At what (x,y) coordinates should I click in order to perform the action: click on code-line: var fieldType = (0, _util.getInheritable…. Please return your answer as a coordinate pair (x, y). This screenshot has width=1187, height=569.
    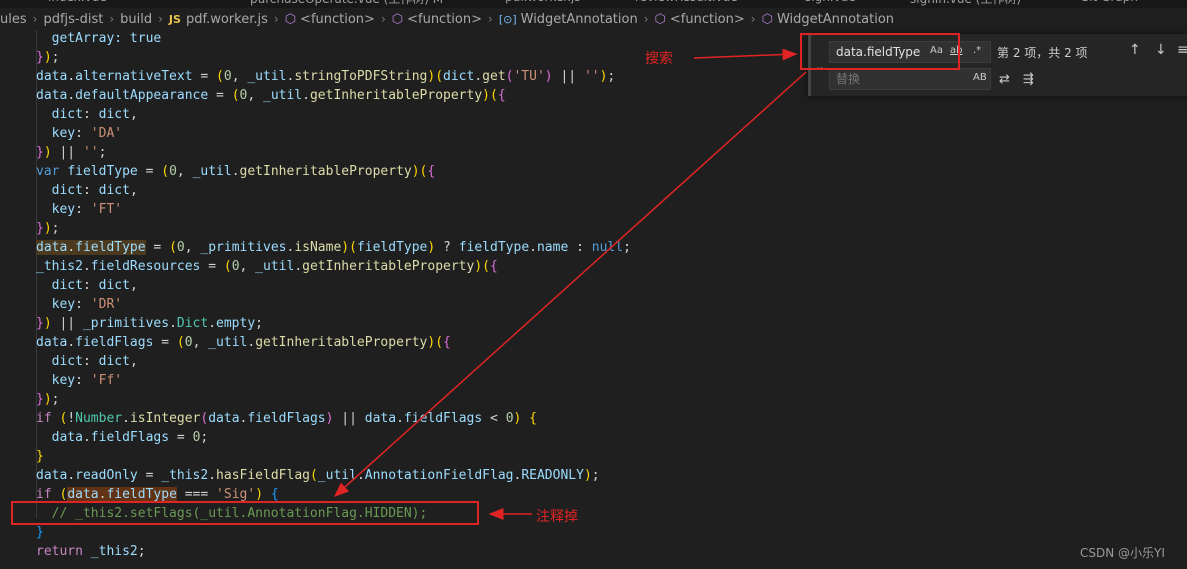
    Looking at the image, I should click on (235, 171).